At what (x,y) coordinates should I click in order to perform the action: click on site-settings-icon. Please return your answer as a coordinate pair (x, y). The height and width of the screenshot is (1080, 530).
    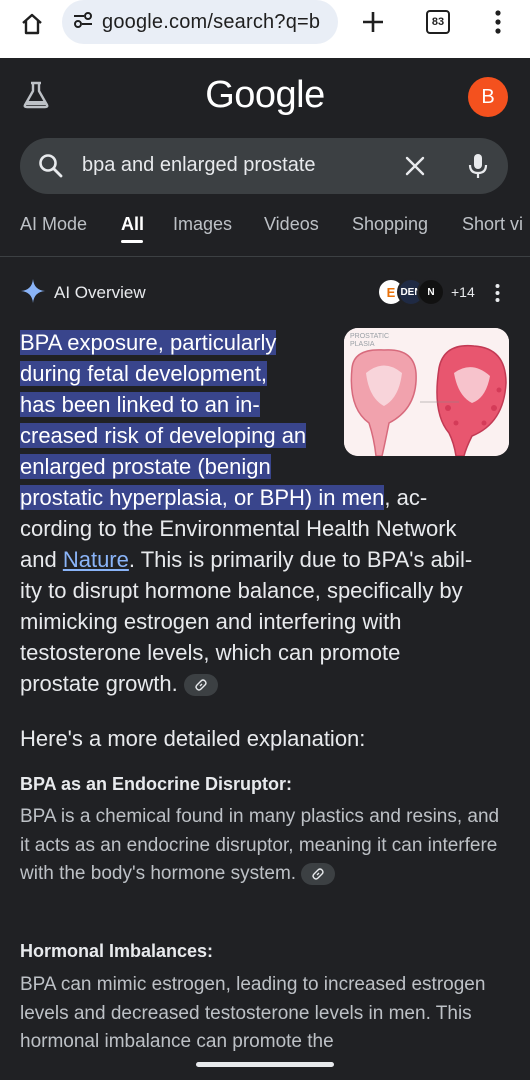
    Looking at the image, I should click on (83, 22).